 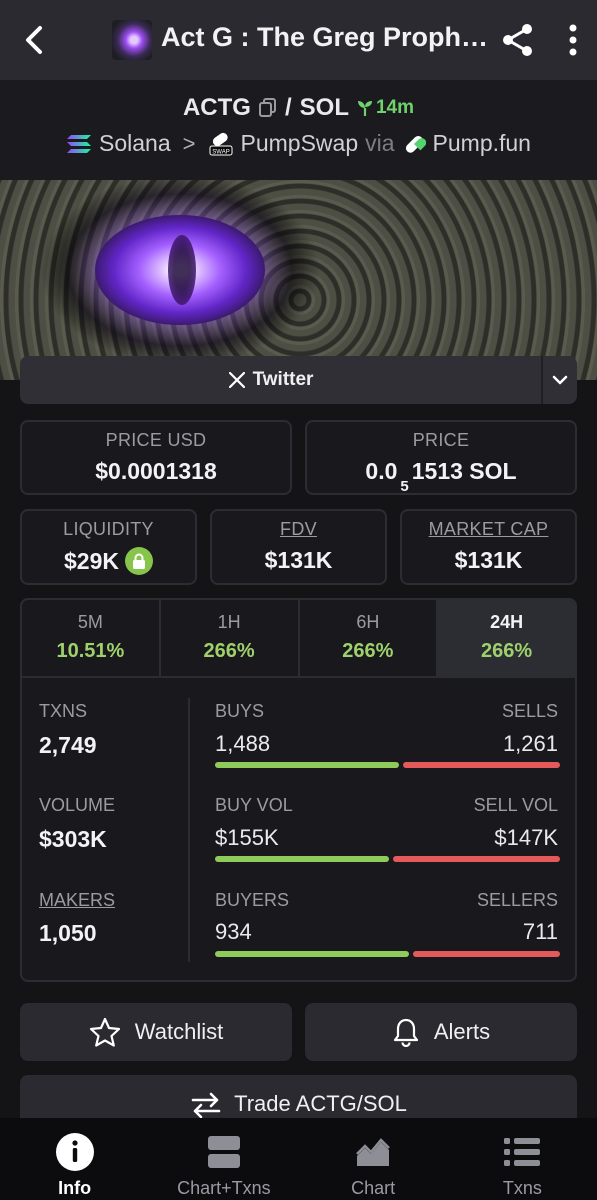 What do you see at coordinates (35, 40) in the screenshot?
I see `back-arrow-icon` at bounding box center [35, 40].